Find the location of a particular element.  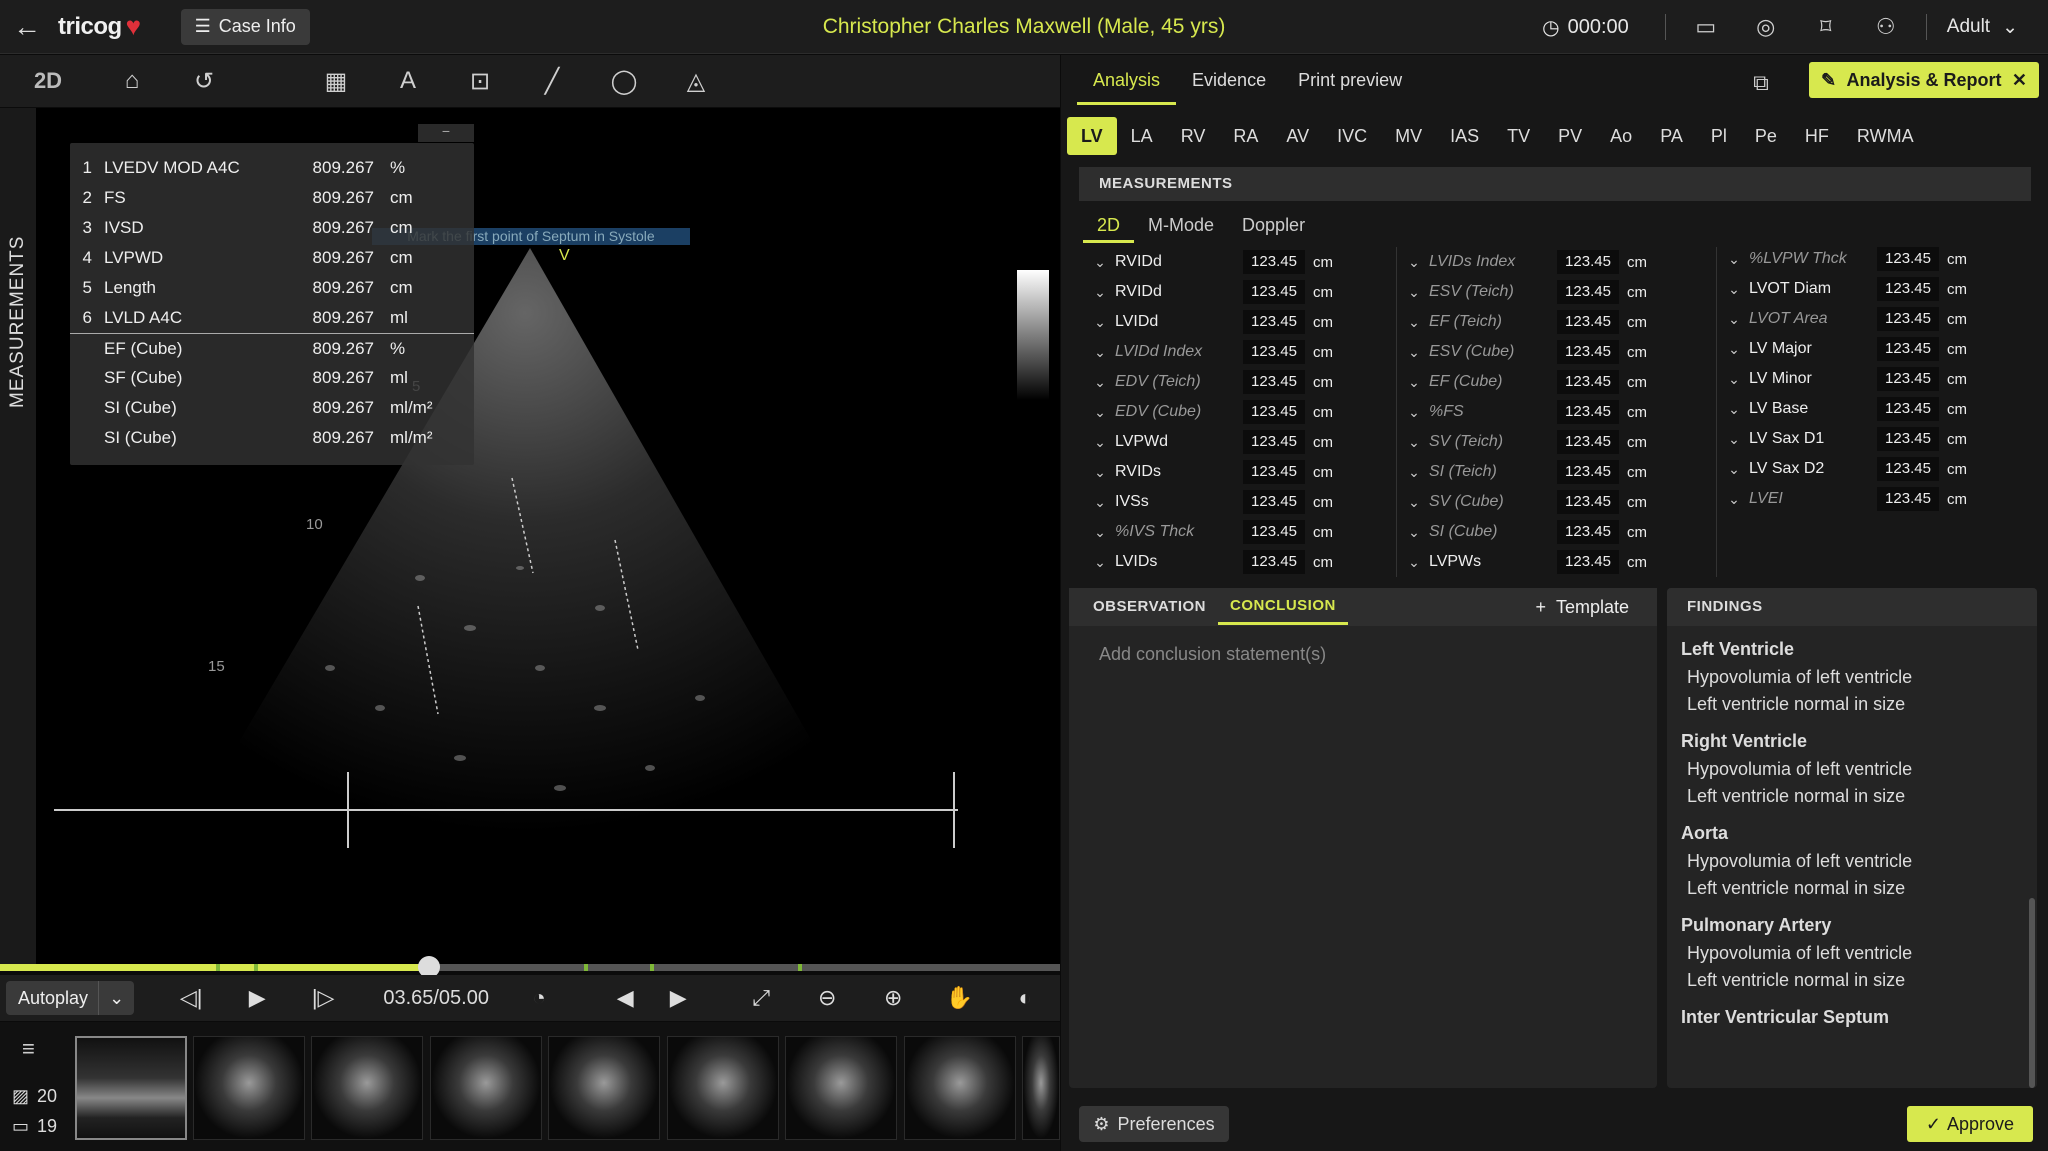

analysis-report-button: ✎ Analysis & Report ✕ is located at coordinates (1924, 80).